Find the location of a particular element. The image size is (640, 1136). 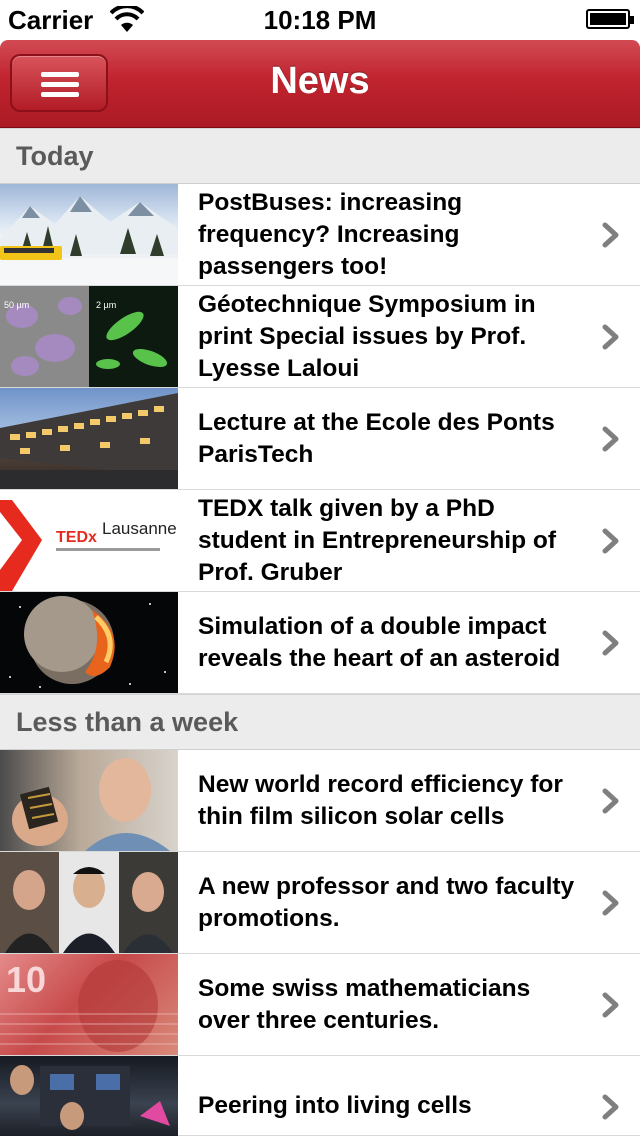

status-time: 10:18 PM is located at coordinates (320, 20).